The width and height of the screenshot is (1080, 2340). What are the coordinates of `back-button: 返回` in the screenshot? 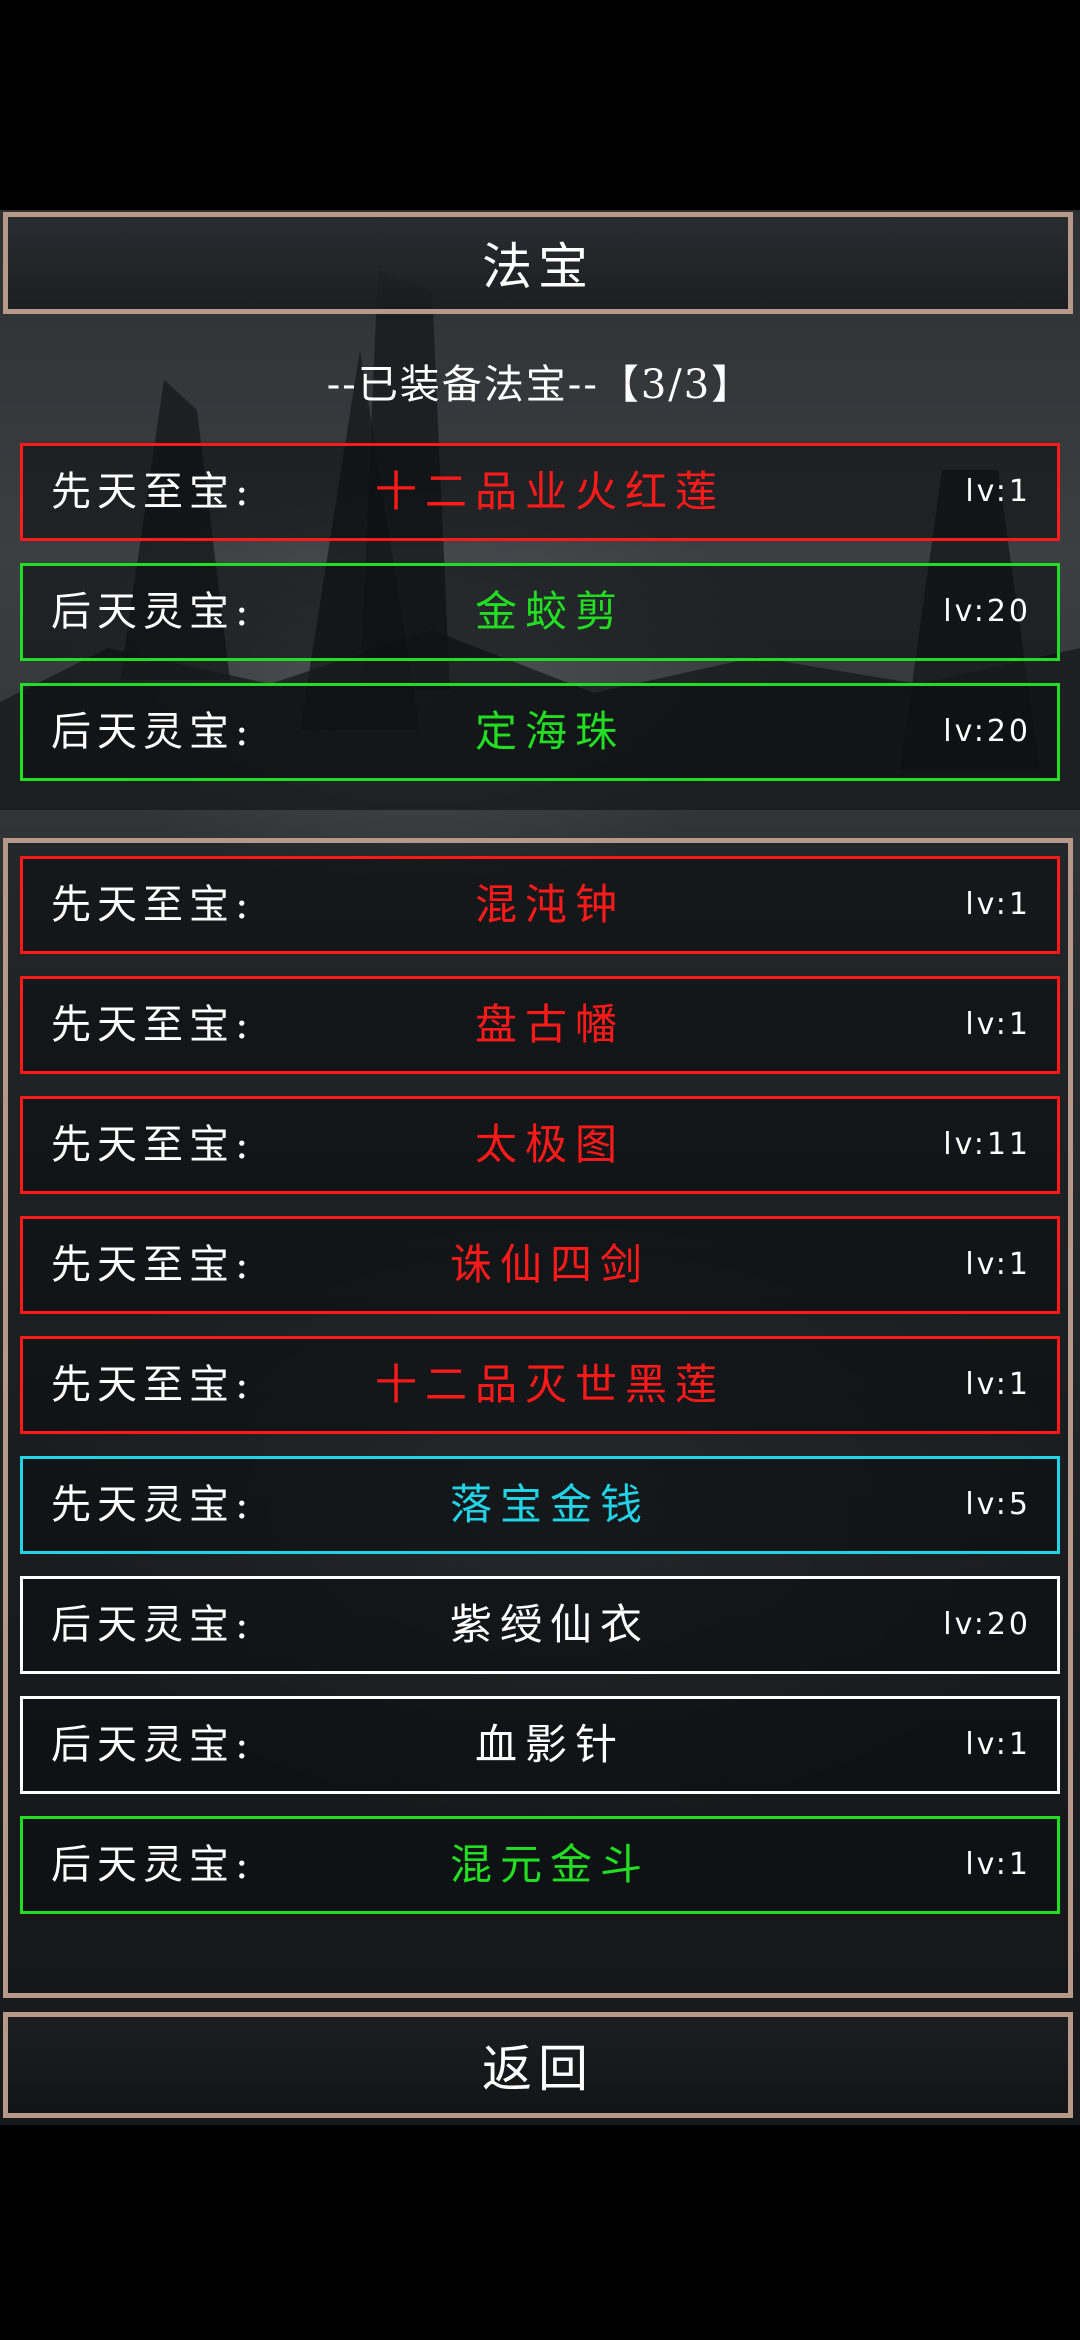 It's located at (538, 2065).